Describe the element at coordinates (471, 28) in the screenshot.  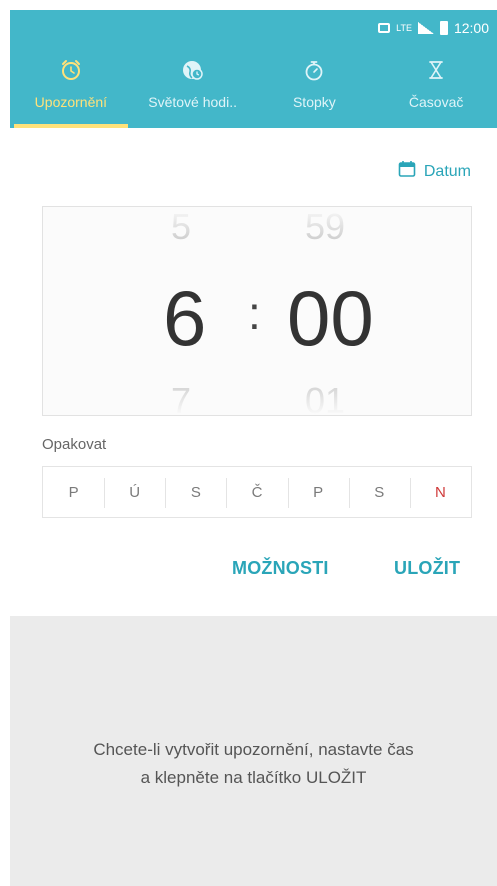
I see `status-time: 12:00` at that location.